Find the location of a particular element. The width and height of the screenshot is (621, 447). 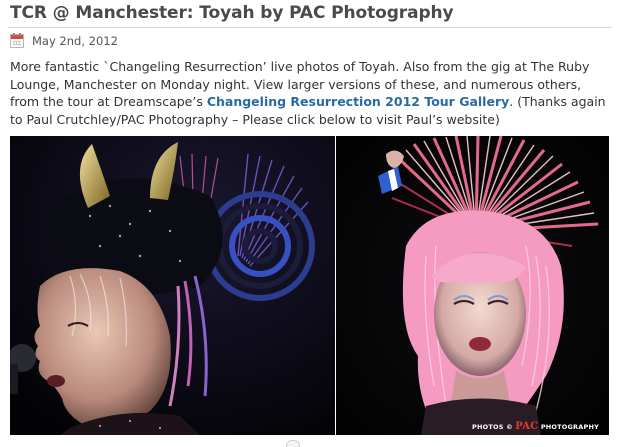

post-date: May 2nd, 2012 is located at coordinates (75, 41).